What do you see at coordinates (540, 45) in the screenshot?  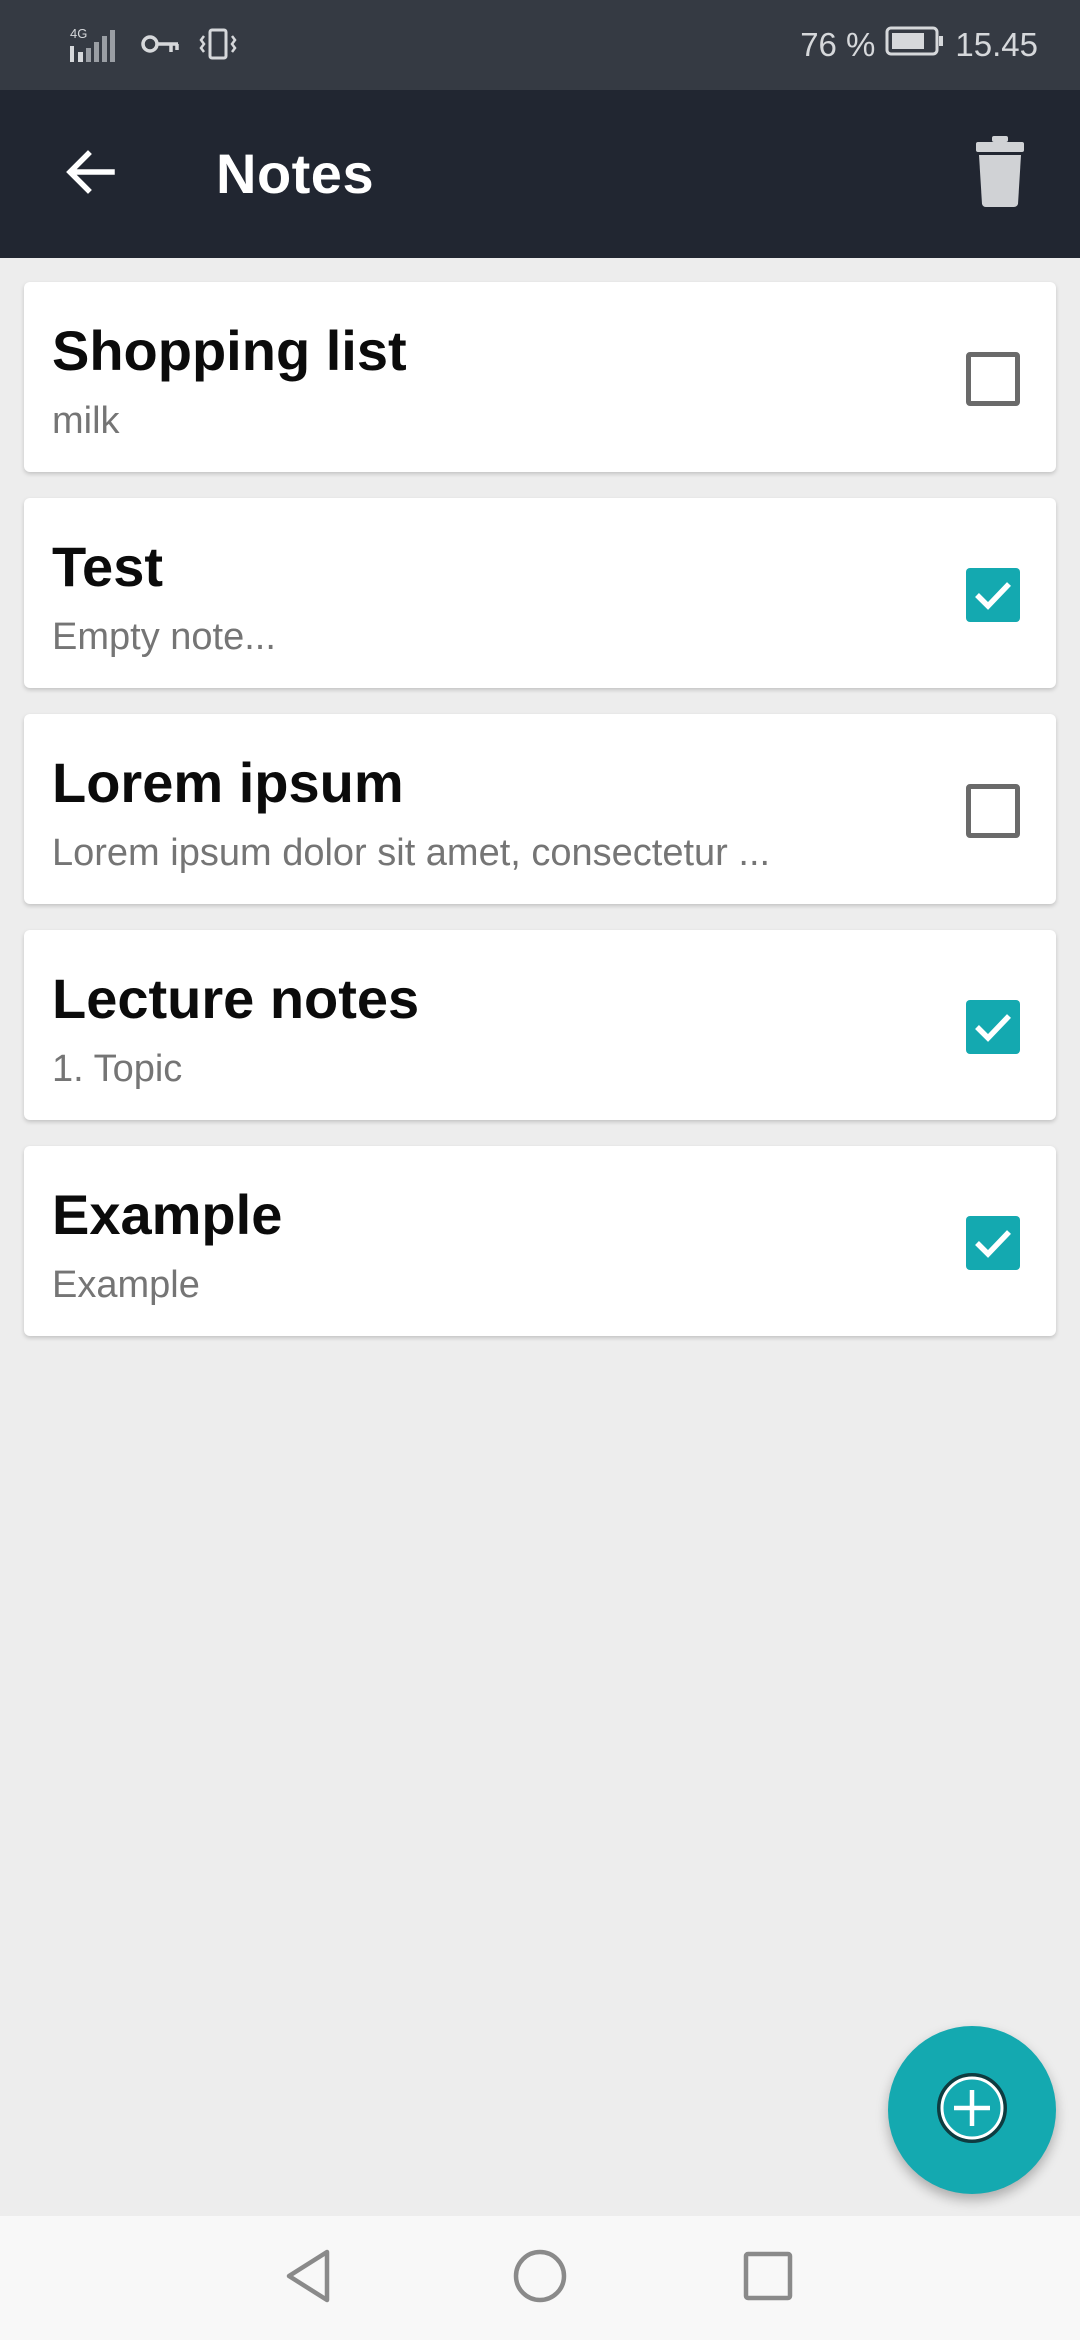 I see `status-bar: 4G 76 % 15.45` at bounding box center [540, 45].